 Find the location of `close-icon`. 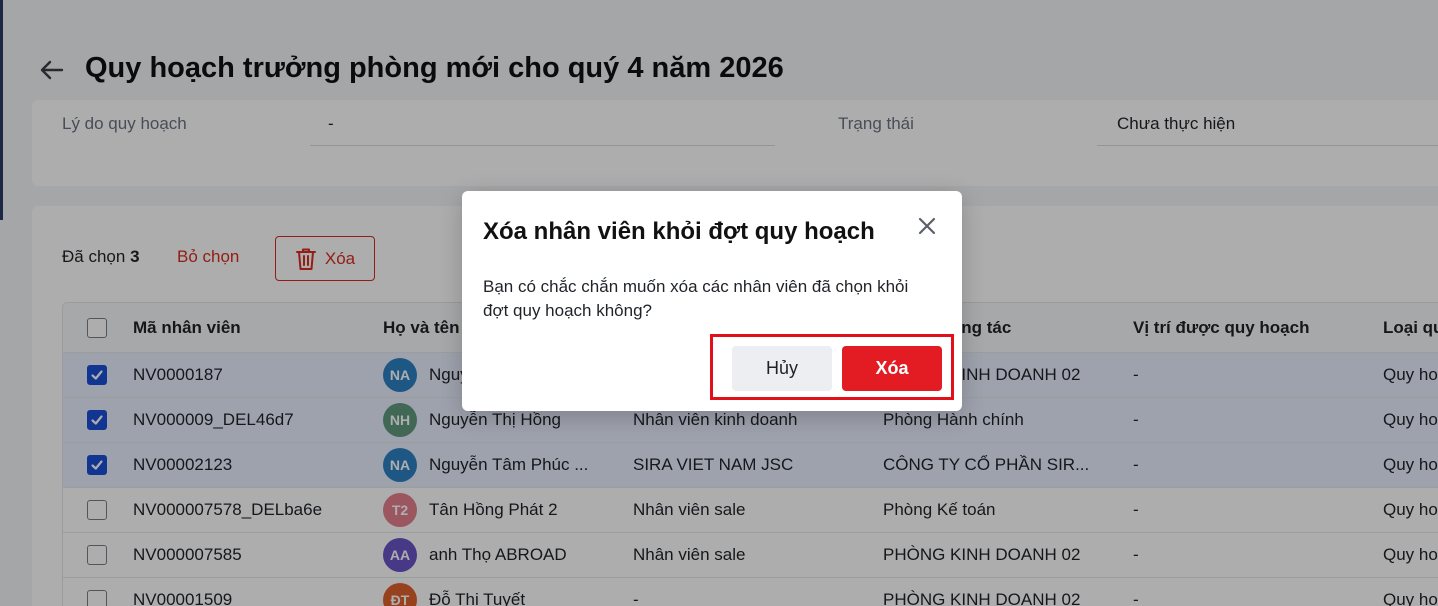

close-icon is located at coordinates (927, 226).